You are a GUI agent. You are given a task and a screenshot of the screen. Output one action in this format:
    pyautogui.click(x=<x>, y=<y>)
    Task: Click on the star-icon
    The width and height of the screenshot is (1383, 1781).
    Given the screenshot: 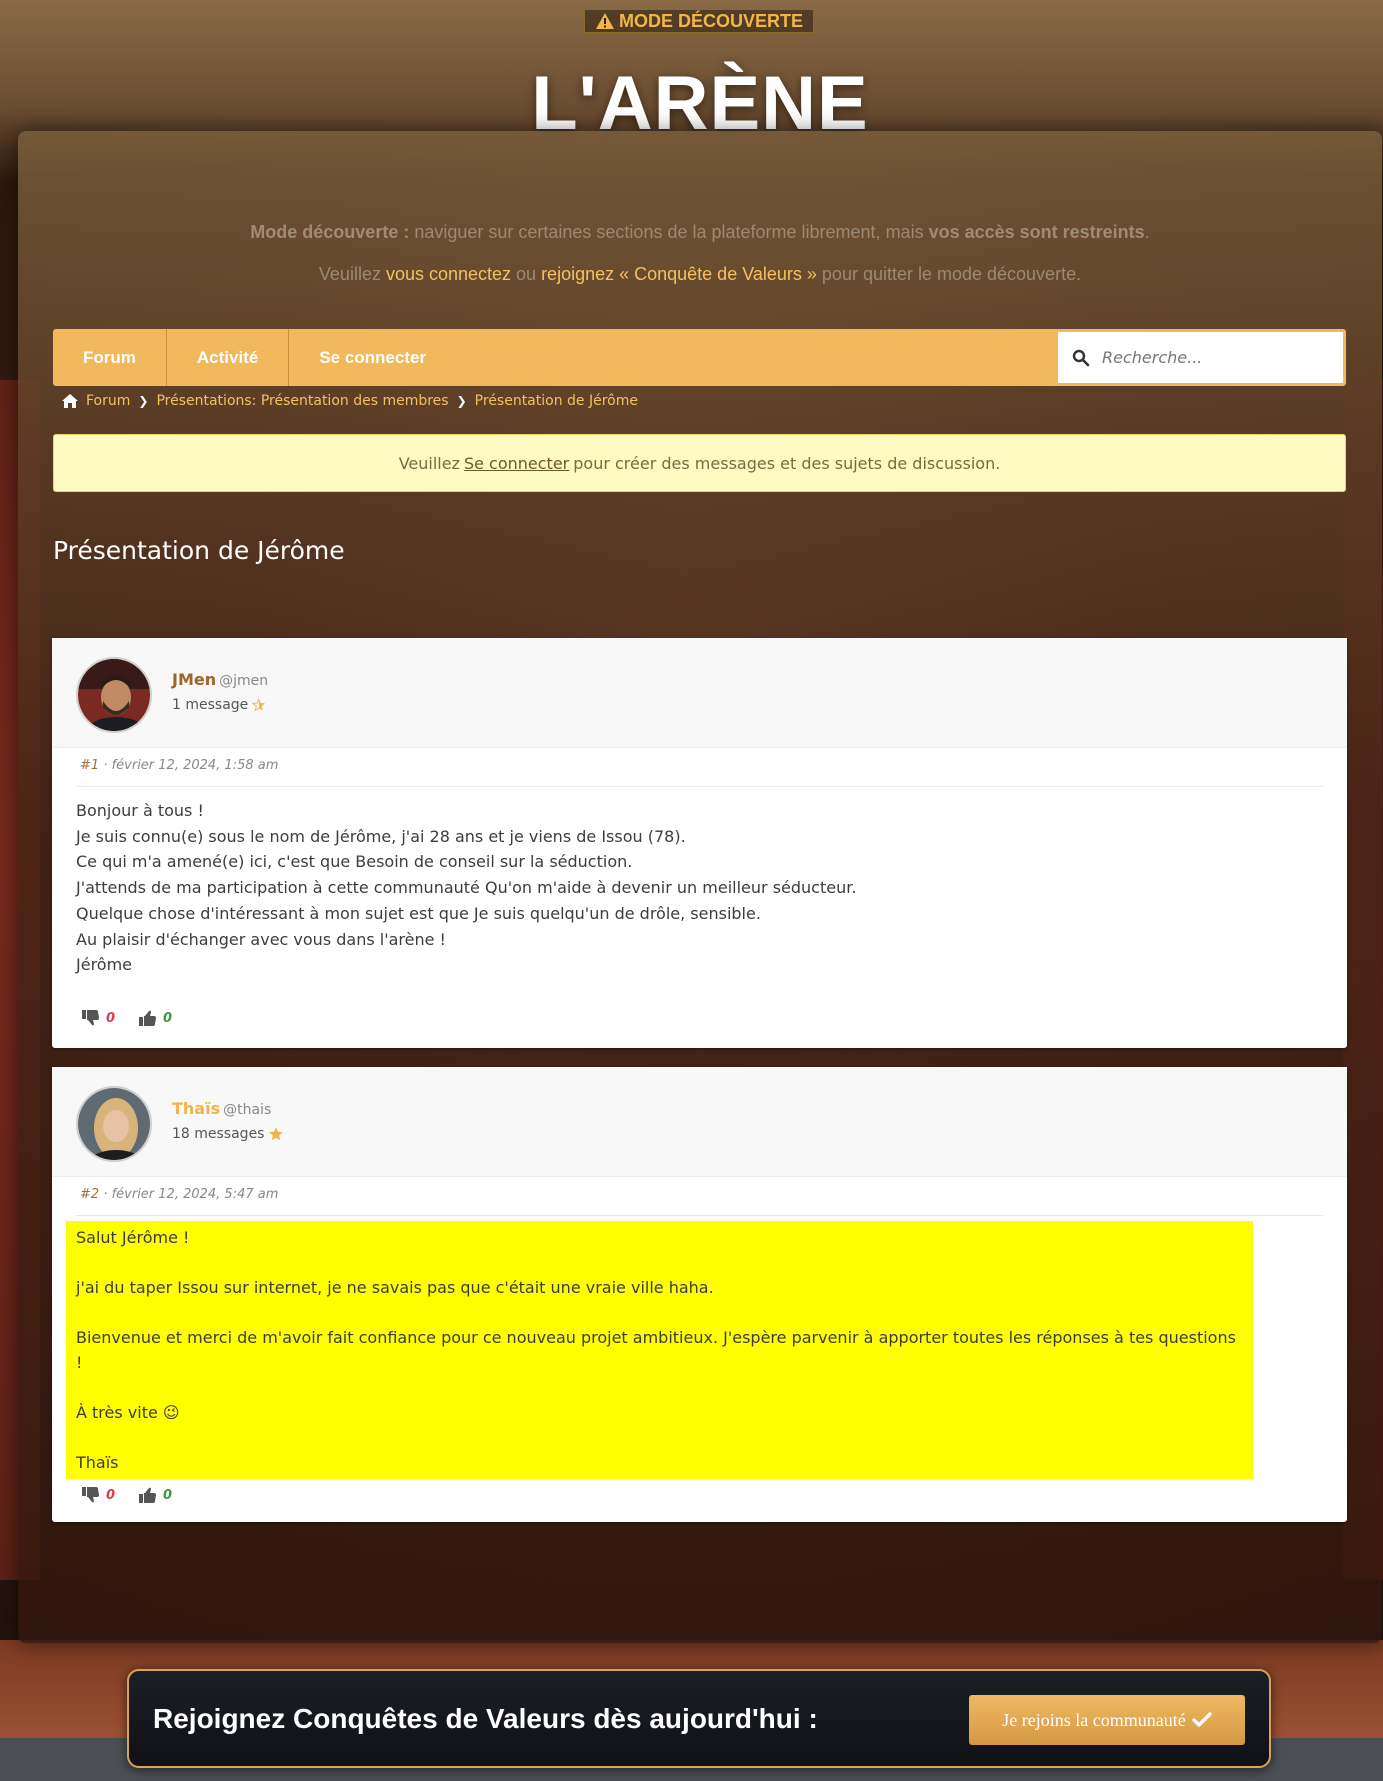 What is the action you would take?
    pyautogui.click(x=276, y=1134)
    